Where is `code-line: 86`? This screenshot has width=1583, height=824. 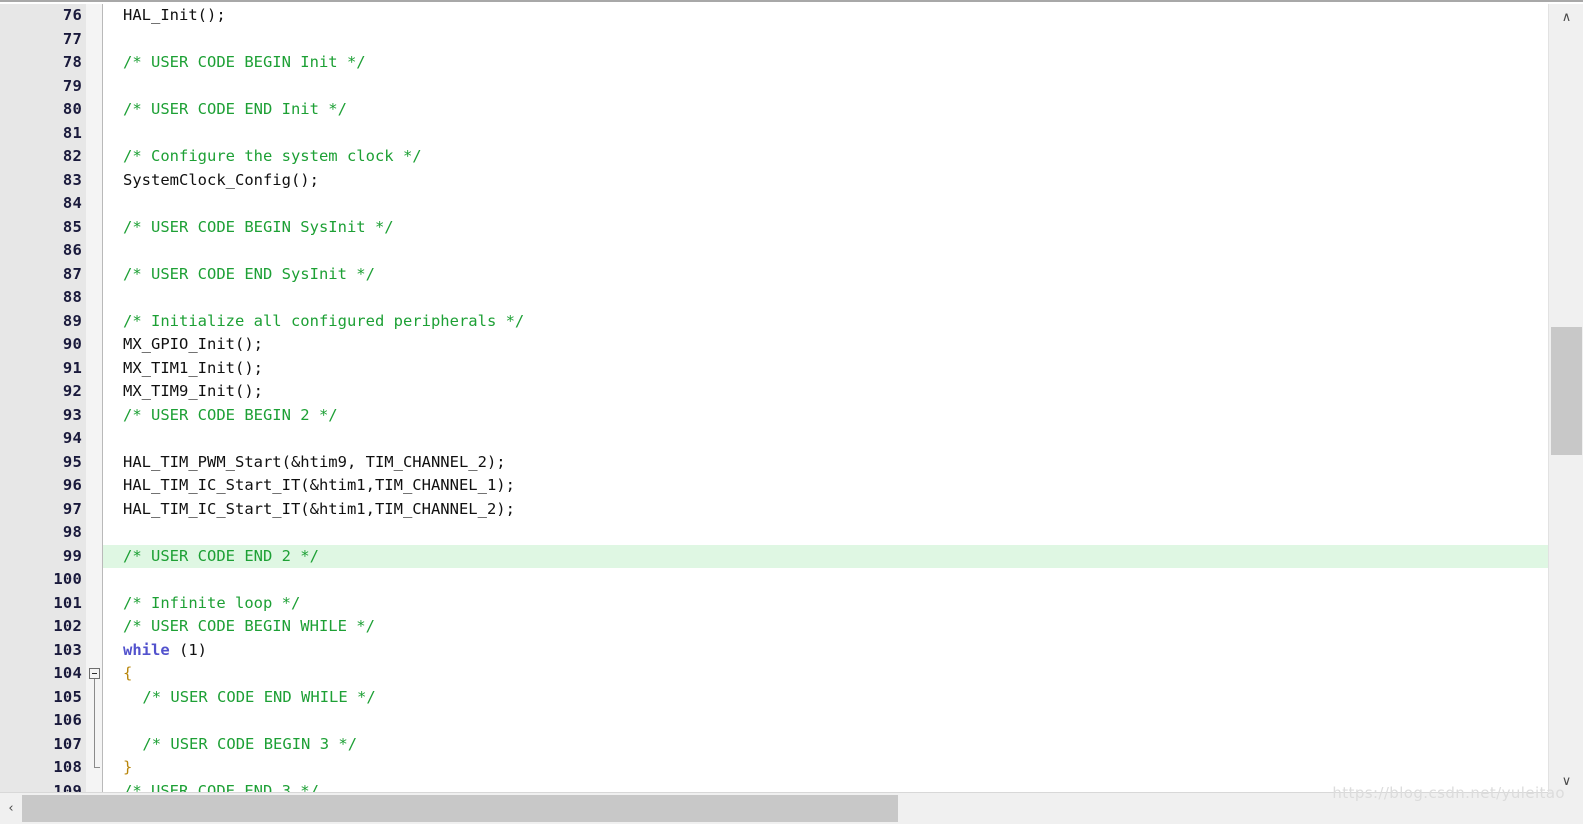
code-line: 86 is located at coordinates (774, 251).